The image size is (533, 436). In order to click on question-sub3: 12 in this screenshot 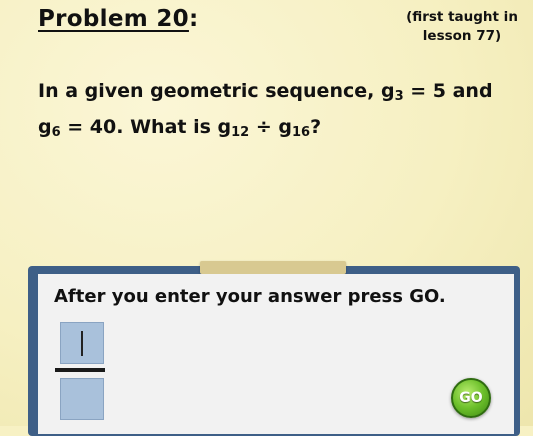, I will do `click(240, 132)`.